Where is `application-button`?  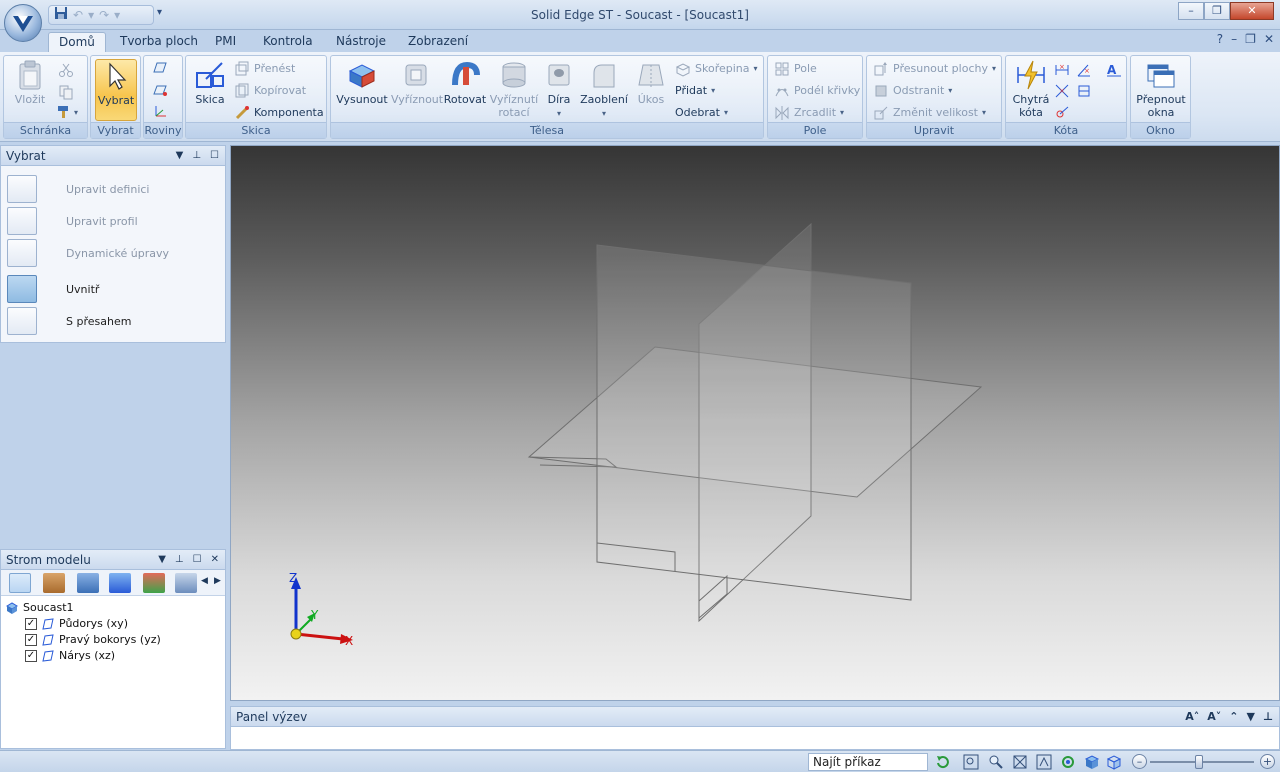
application-button is located at coordinates (23, 23).